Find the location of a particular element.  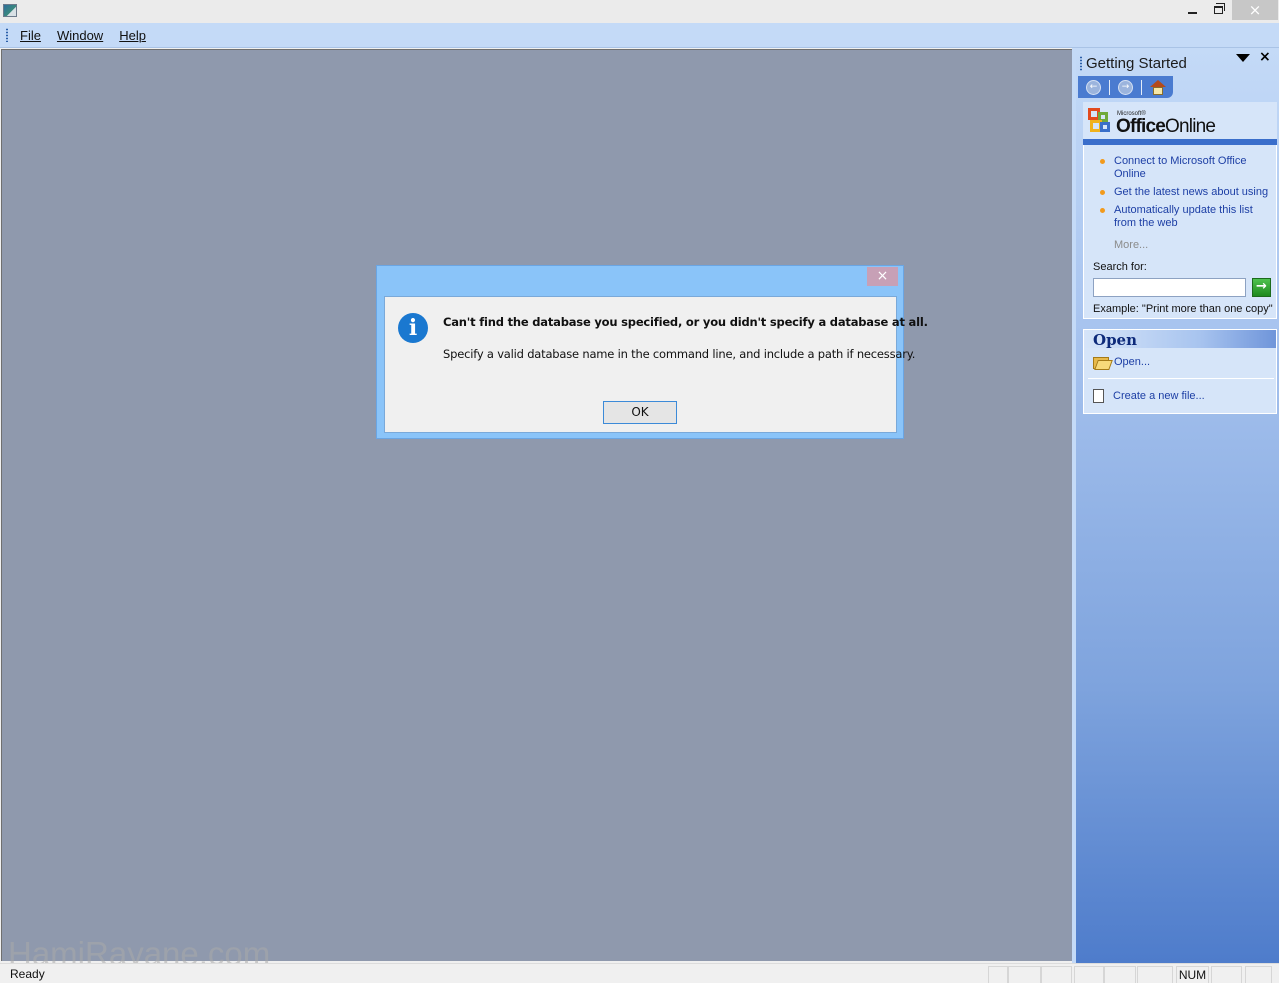

status-text: Ready is located at coordinates (27, 974).